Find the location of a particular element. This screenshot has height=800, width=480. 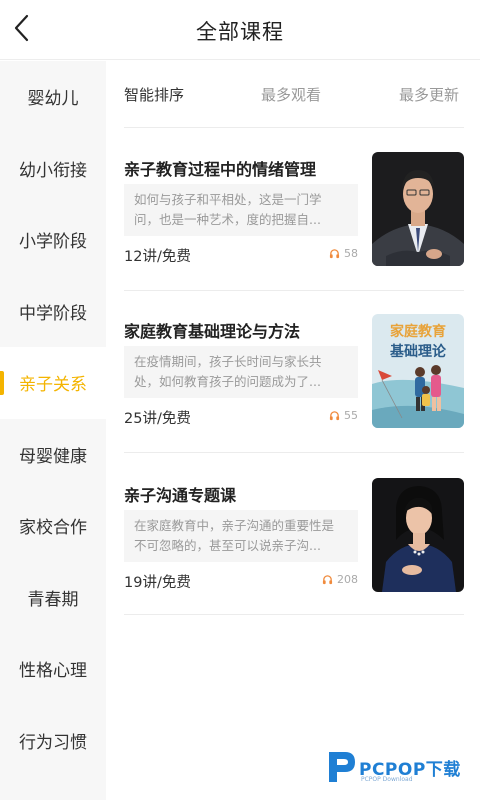

course-description-line: 在家庭教育中，亲子沟通的重要性是 is located at coordinates (234, 525).